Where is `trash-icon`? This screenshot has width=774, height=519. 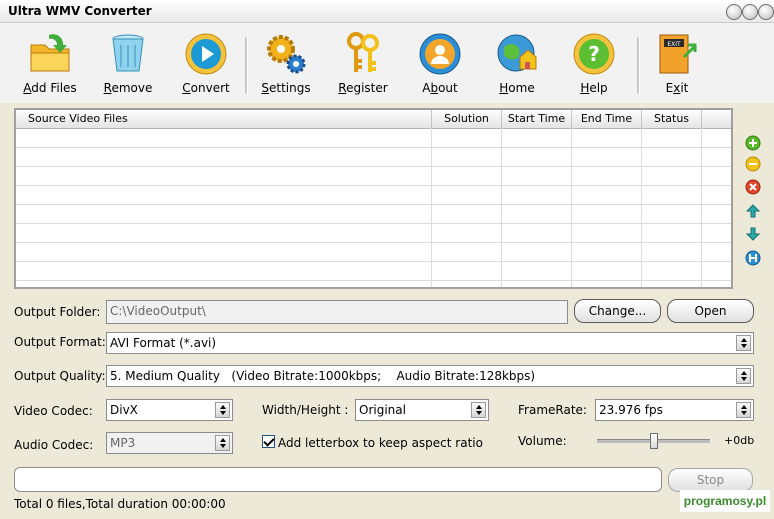 trash-icon is located at coordinates (128, 53).